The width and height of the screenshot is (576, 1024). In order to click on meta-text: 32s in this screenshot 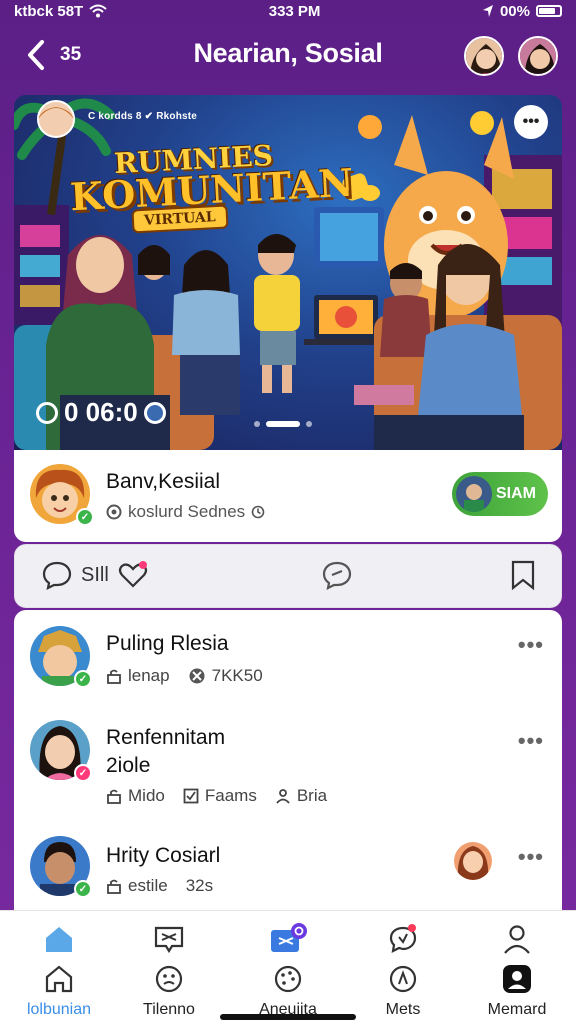, I will do `click(199, 885)`.